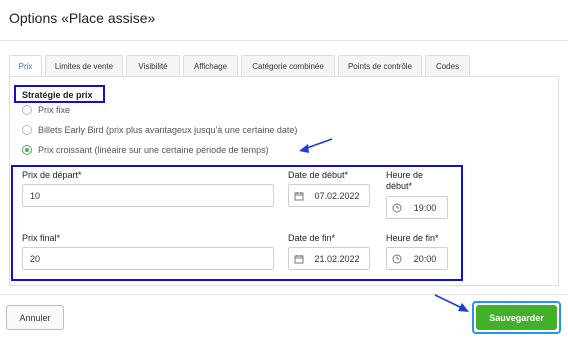 The width and height of the screenshot is (568, 340). Describe the element at coordinates (312, 238) in the screenshot. I see `end-date-label: Date de fin*` at that location.